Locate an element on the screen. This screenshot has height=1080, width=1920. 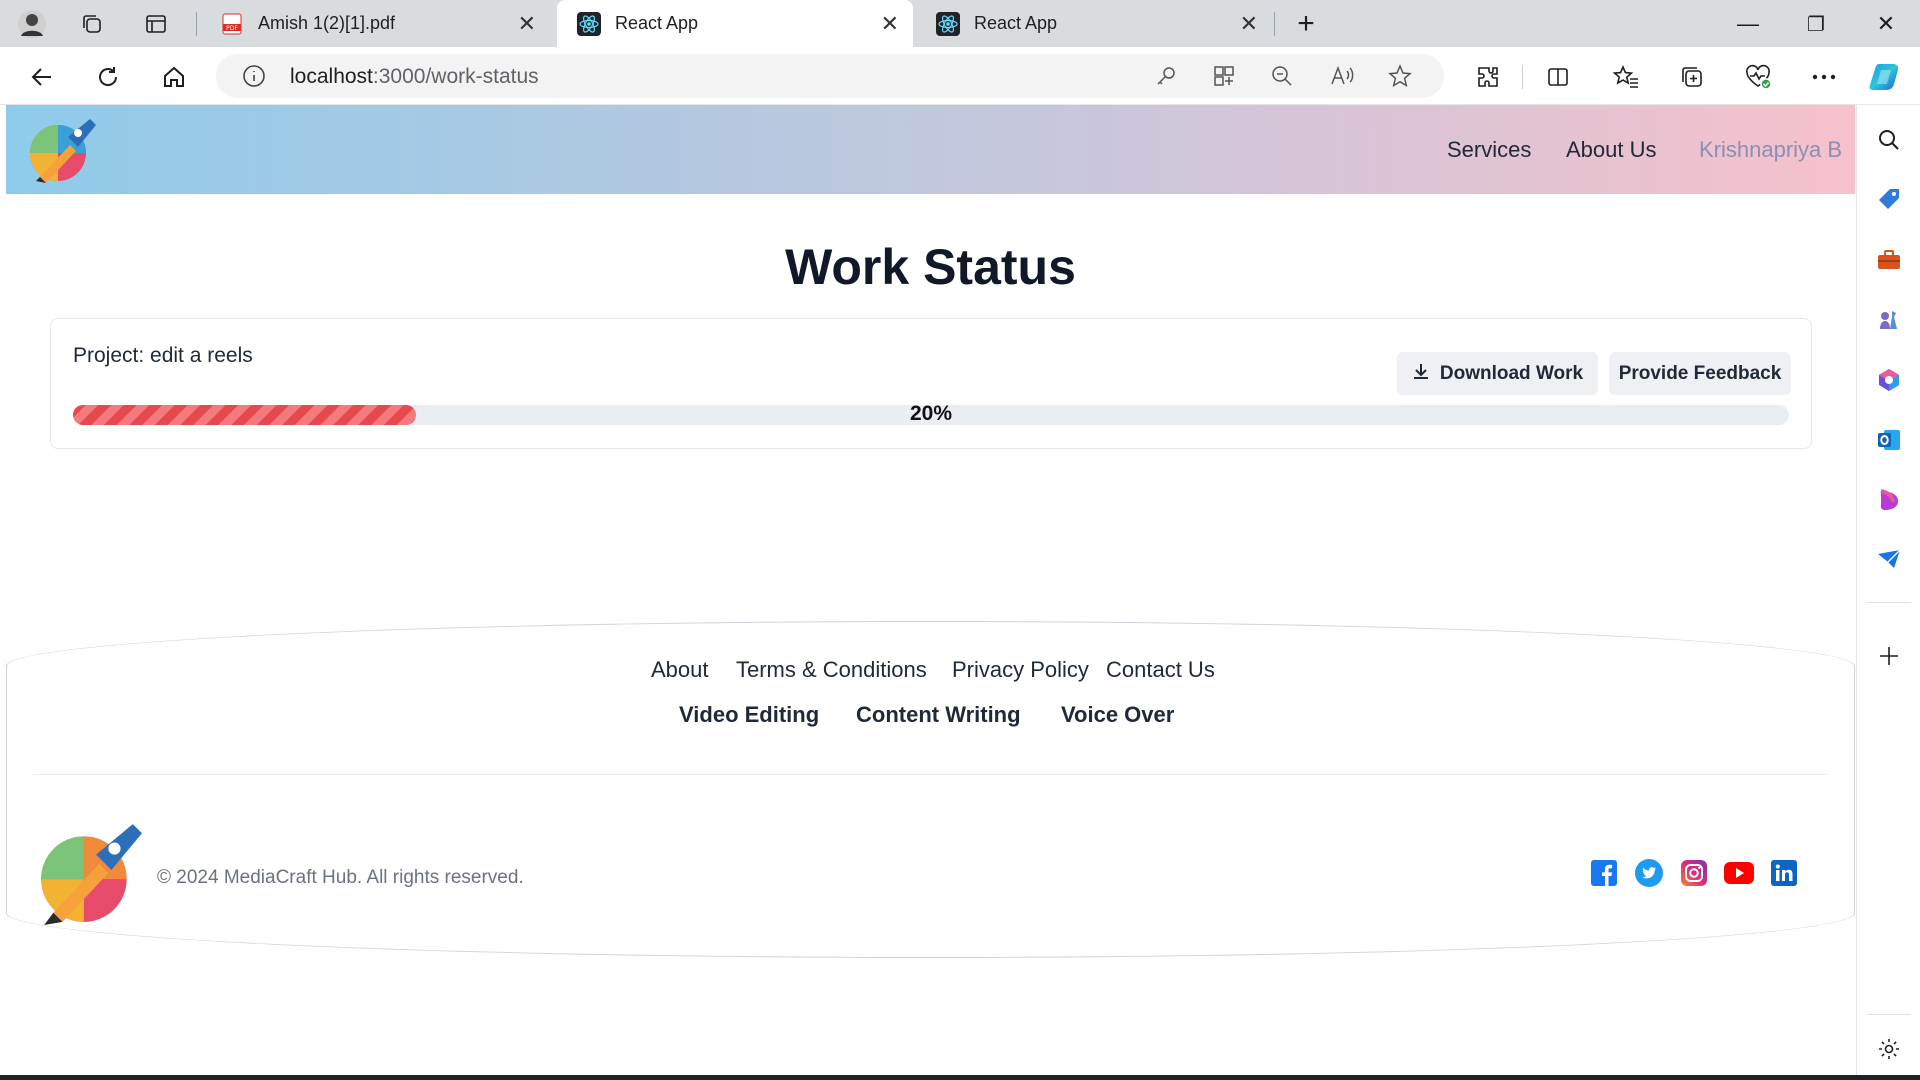
microsoft-365-icon is located at coordinates (1889, 380).